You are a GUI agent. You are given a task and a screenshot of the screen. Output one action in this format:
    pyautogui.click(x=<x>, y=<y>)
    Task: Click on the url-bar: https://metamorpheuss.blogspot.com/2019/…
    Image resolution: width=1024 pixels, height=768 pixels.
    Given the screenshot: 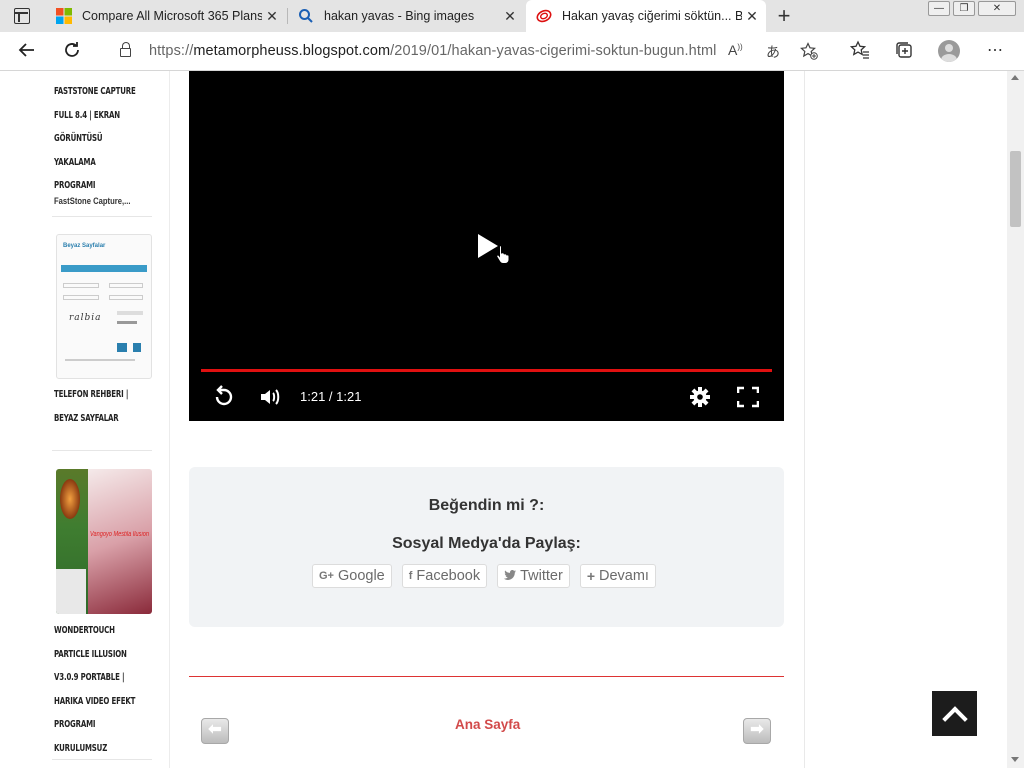 What is the action you would take?
    pyautogui.click(x=469, y=51)
    